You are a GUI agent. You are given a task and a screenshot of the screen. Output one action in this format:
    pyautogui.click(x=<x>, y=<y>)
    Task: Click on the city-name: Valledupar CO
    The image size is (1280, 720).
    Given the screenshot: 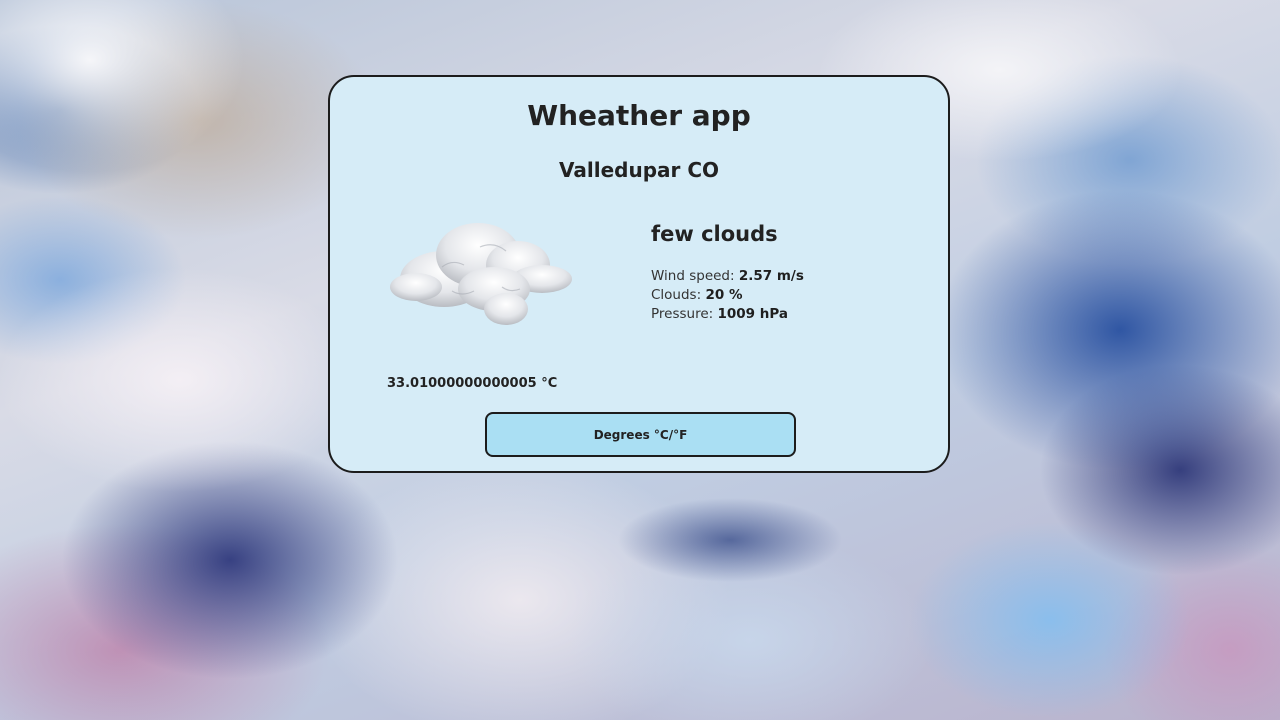 What is the action you would take?
    pyautogui.click(x=639, y=170)
    